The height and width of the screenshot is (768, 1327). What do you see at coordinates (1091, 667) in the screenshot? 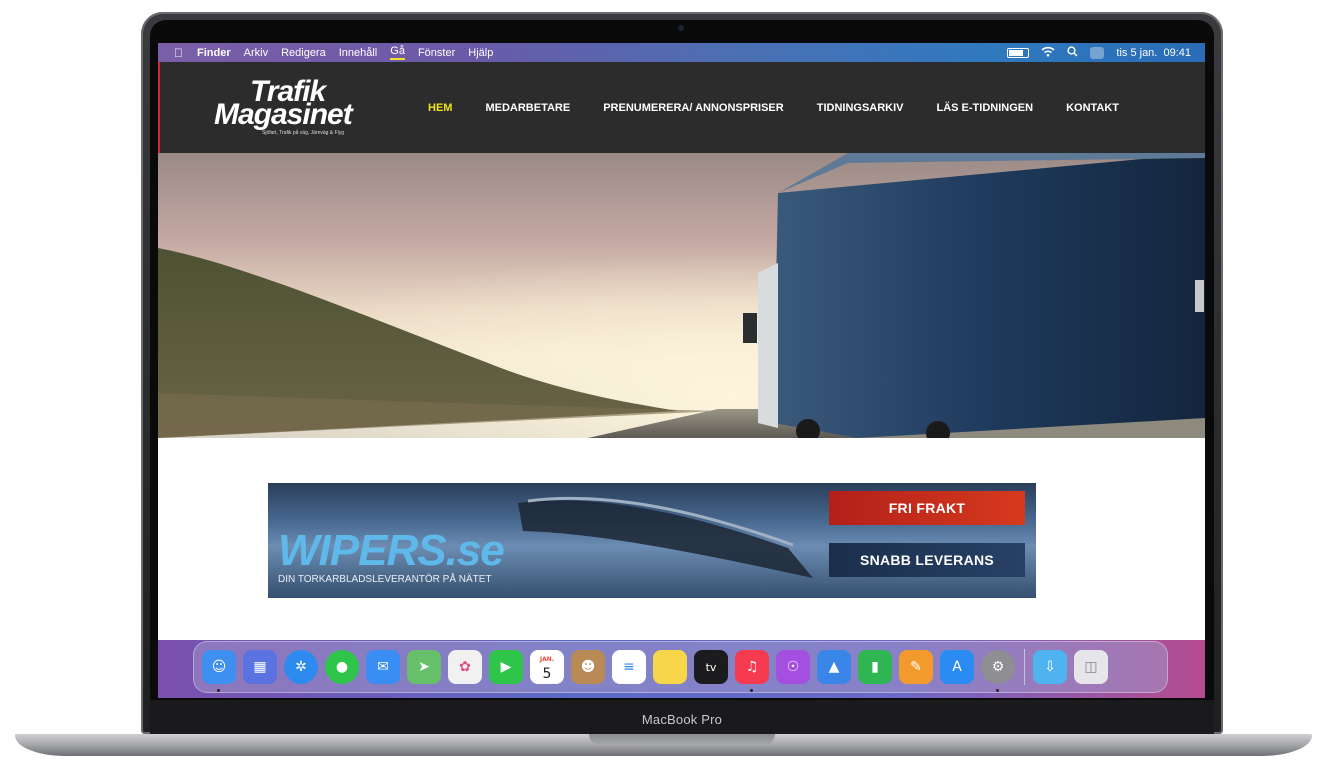
I see `trash-icon: ◫` at bounding box center [1091, 667].